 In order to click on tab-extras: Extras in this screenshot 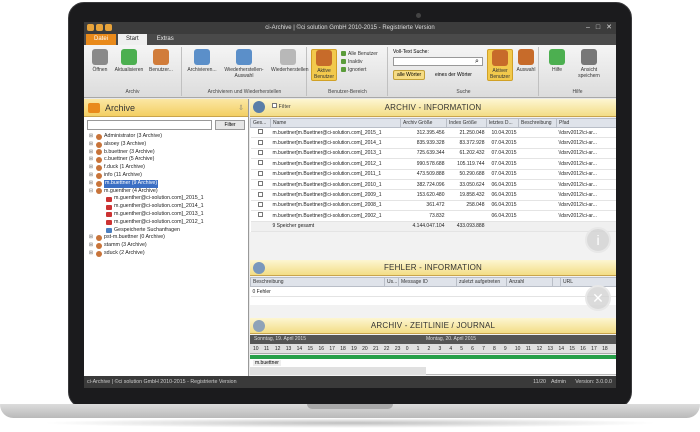, I will do `click(165, 39)`.